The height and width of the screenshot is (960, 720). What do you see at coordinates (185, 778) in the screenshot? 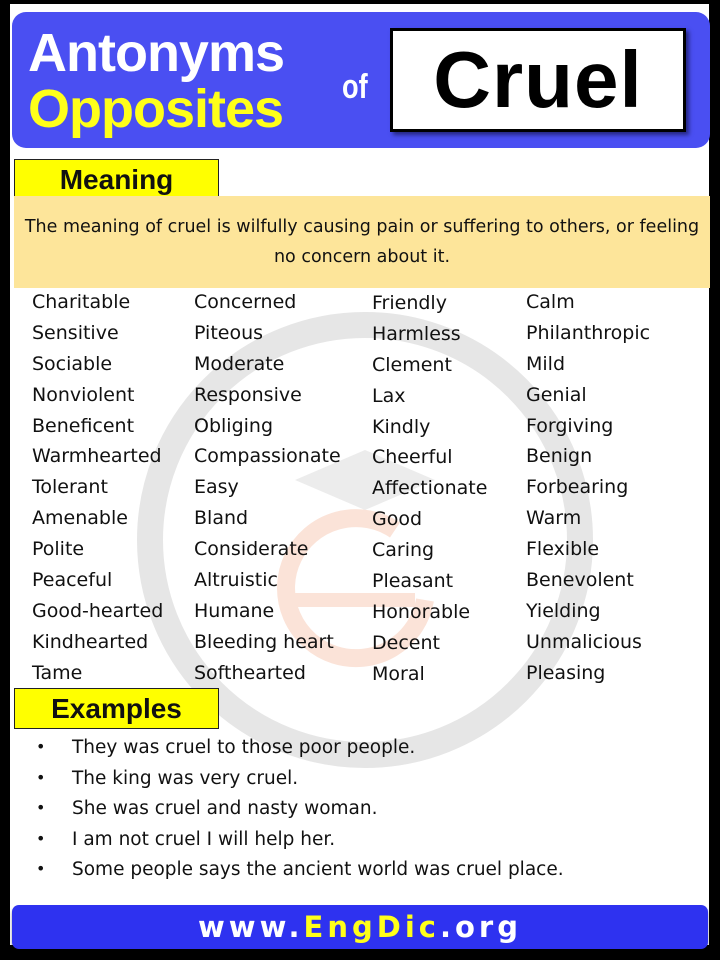
I see `example-text: The king was very cruel.` at bounding box center [185, 778].